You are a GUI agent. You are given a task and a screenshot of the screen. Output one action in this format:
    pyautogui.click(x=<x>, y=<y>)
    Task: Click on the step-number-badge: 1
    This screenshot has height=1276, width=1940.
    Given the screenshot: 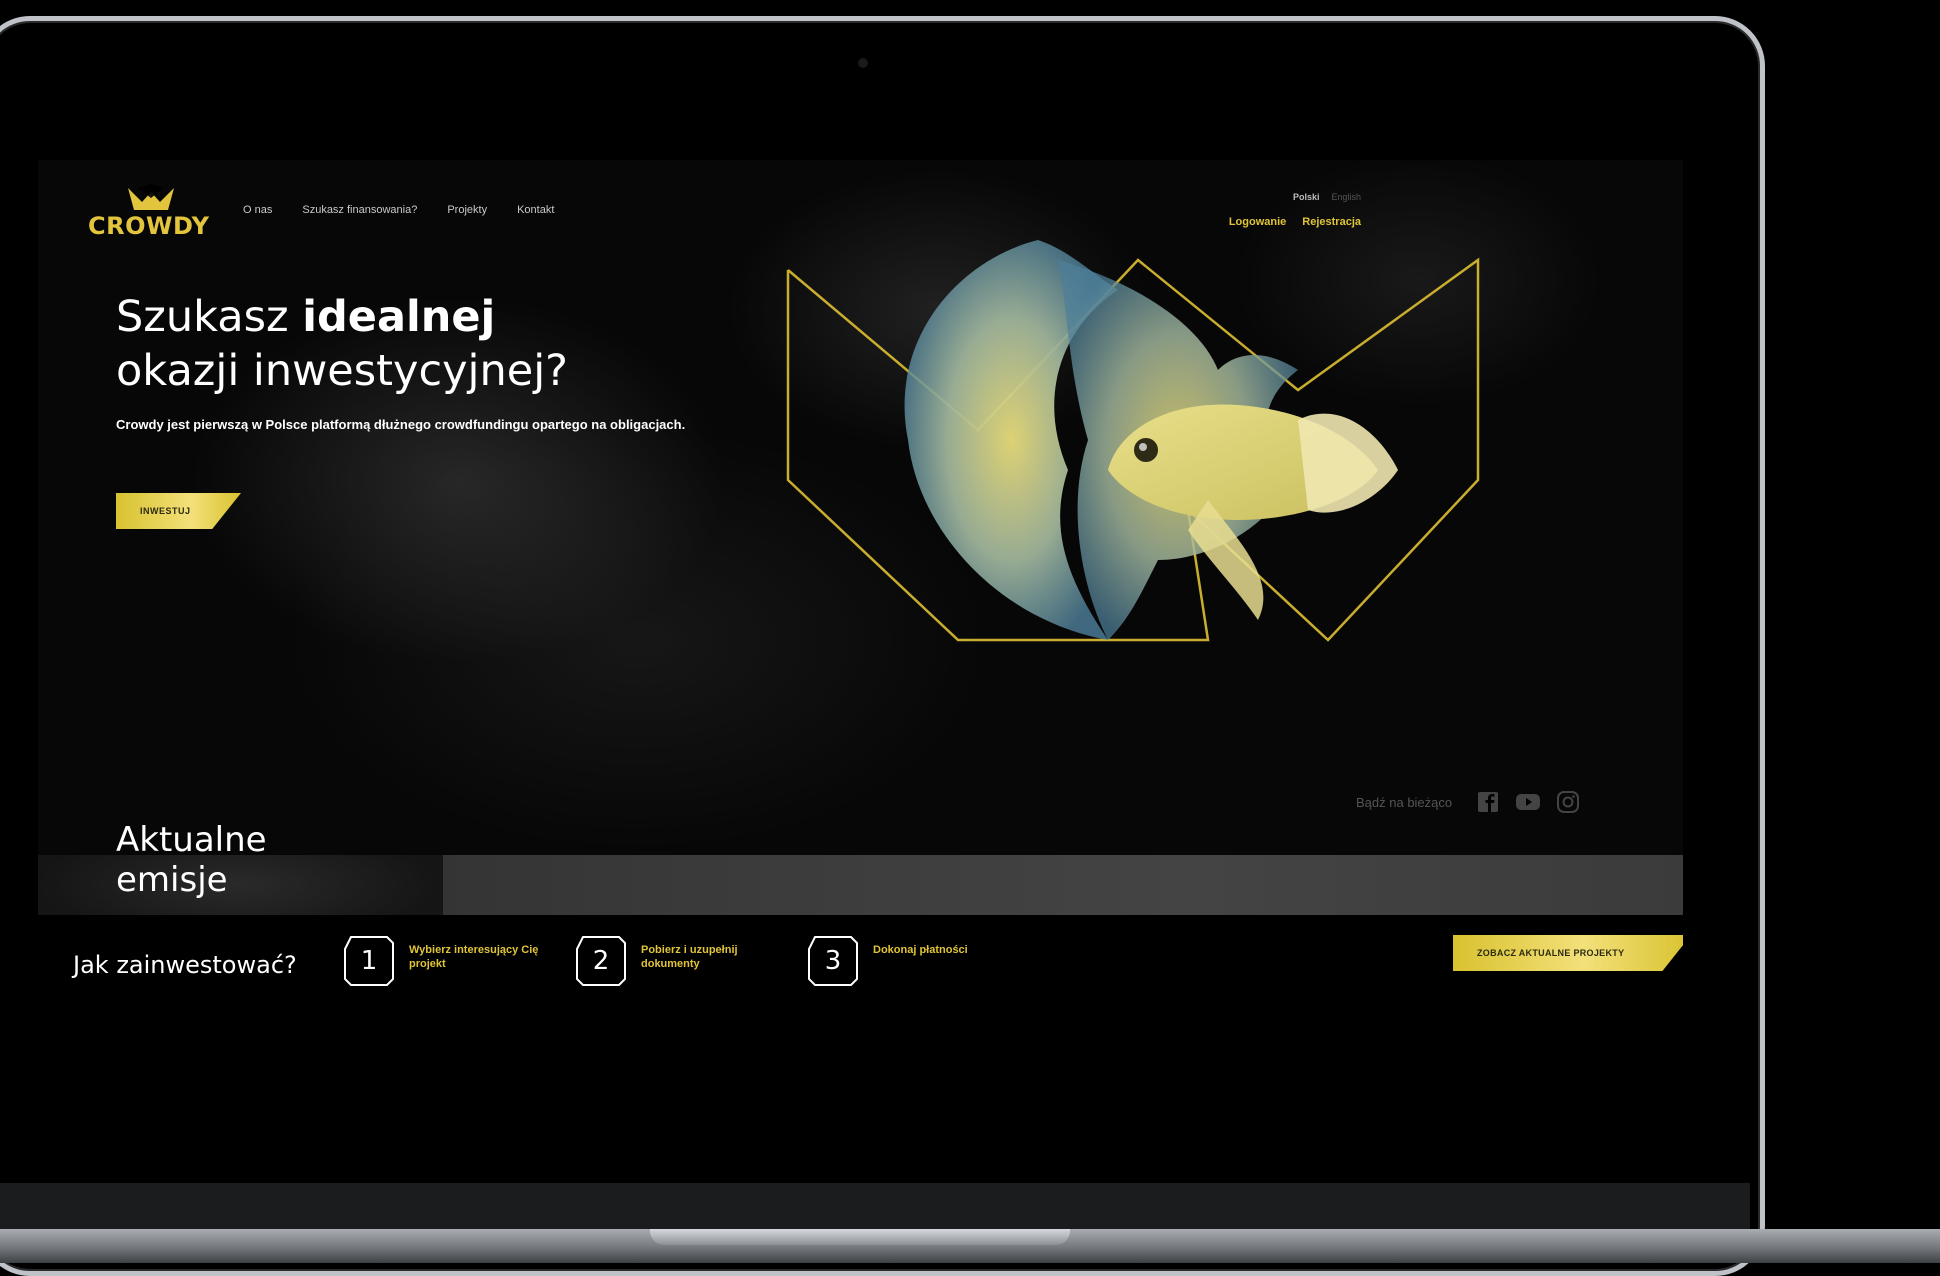 What is the action you would take?
    pyautogui.click(x=369, y=961)
    